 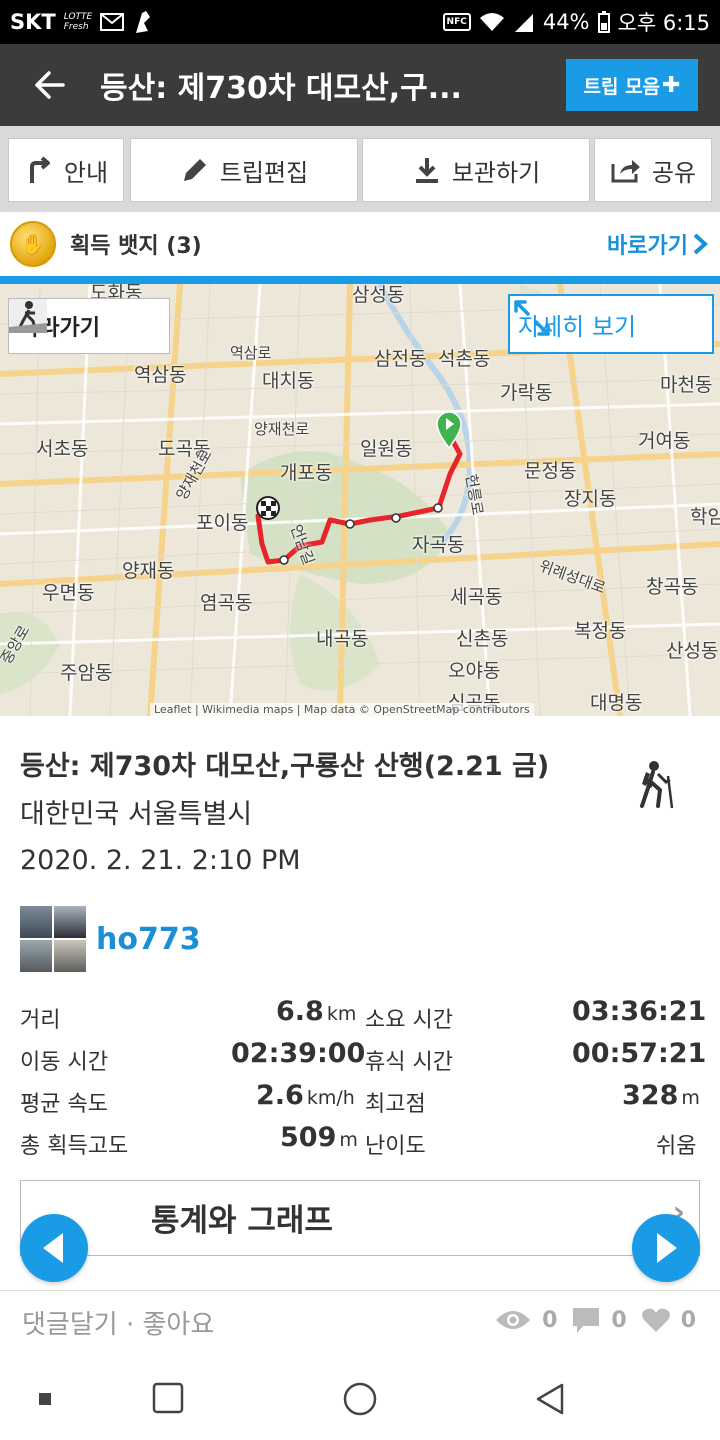 What do you see at coordinates (78, 22) in the screenshot?
I see `lotte-fresh-icon: LOTTE Fresh` at bounding box center [78, 22].